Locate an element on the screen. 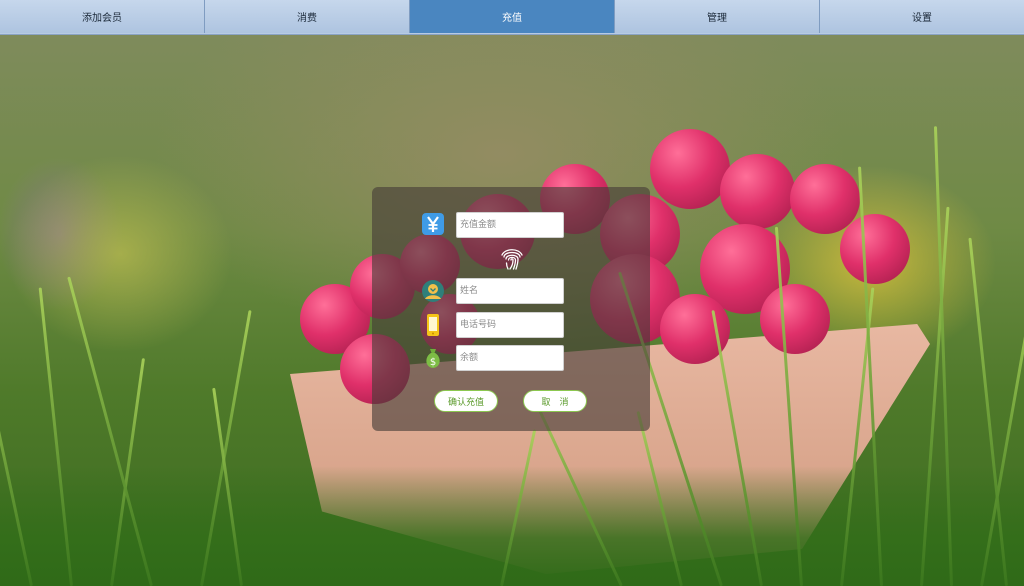  name-input is located at coordinates (510, 291).